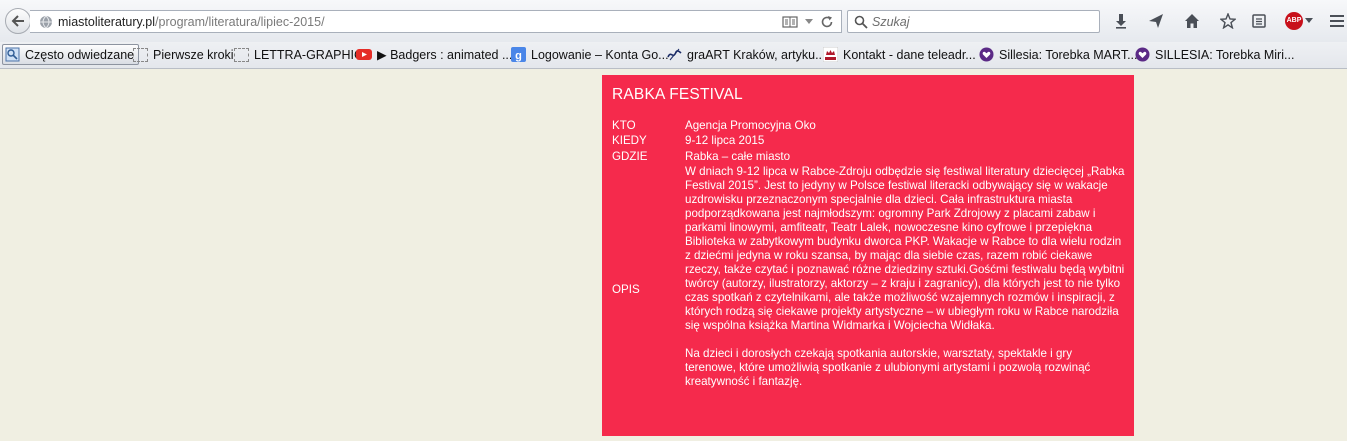  I want to click on search-input, so click(982, 21).